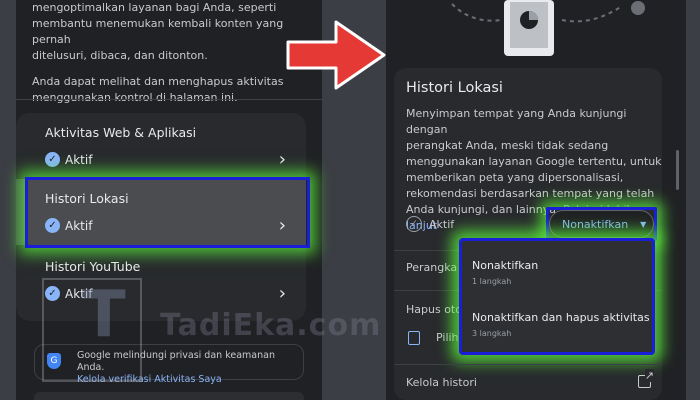  What do you see at coordinates (336, 55) in the screenshot?
I see `red-arrow-icon` at bounding box center [336, 55].